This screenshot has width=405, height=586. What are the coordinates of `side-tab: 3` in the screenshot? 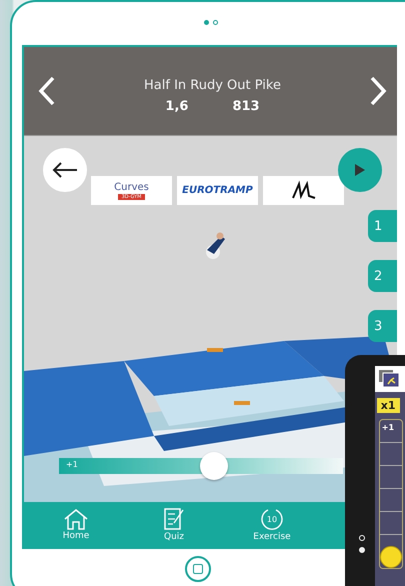 It's located at (382, 326).